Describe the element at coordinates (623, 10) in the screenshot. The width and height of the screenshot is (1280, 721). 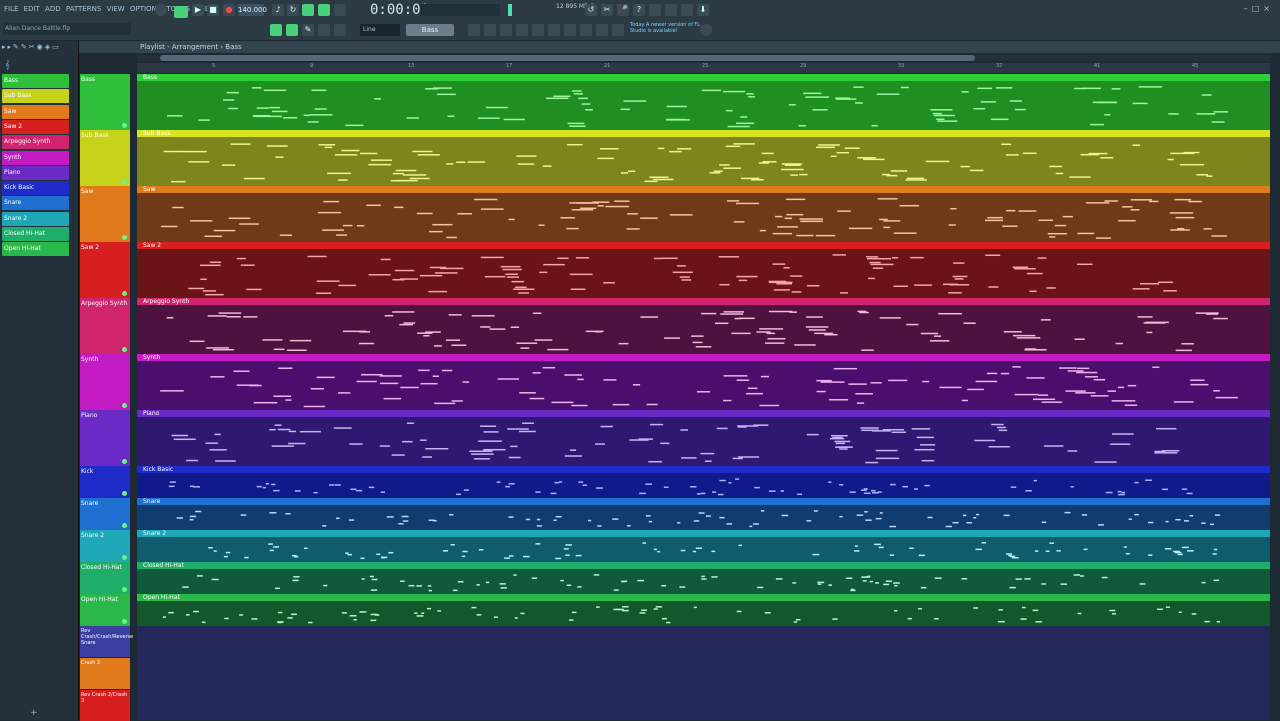
I see `microphone-icon: 🎤` at that location.